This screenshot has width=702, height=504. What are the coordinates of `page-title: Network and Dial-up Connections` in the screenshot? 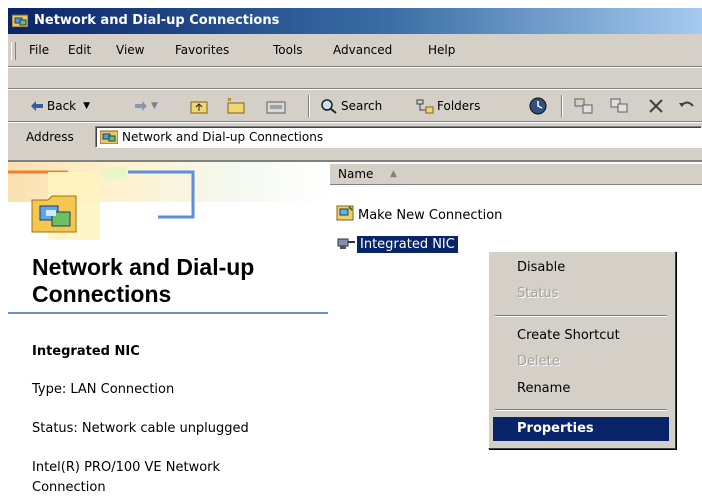 It's located at (143, 280).